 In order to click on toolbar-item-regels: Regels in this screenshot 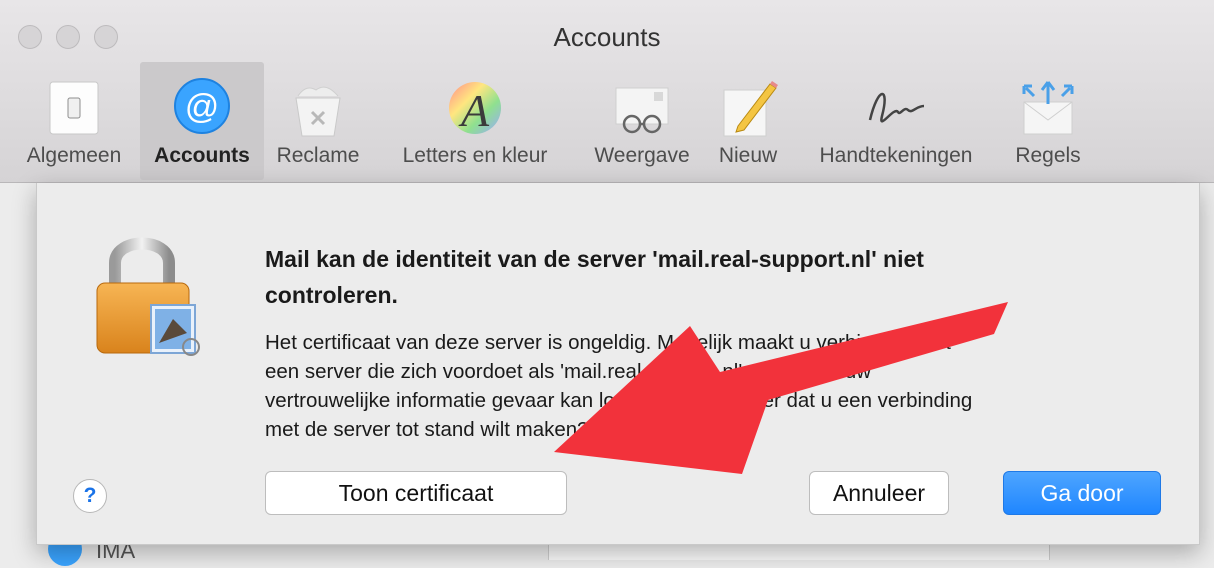, I will do `click(1048, 121)`.